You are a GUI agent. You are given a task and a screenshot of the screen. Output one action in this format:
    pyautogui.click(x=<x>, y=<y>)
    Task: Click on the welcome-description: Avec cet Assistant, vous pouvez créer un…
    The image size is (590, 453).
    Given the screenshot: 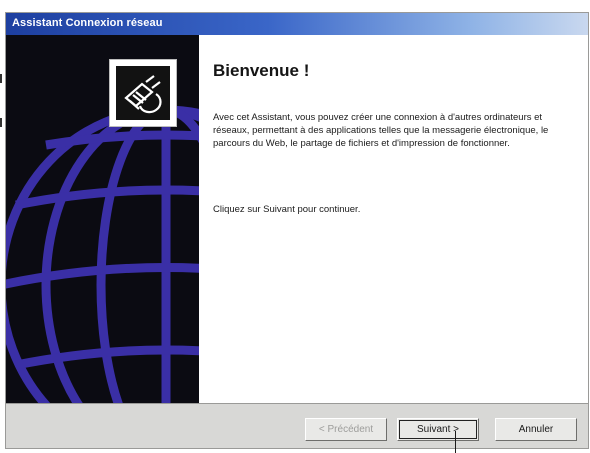 What is the action you would take?
    pyautogui.click(x=381, y=130)
    